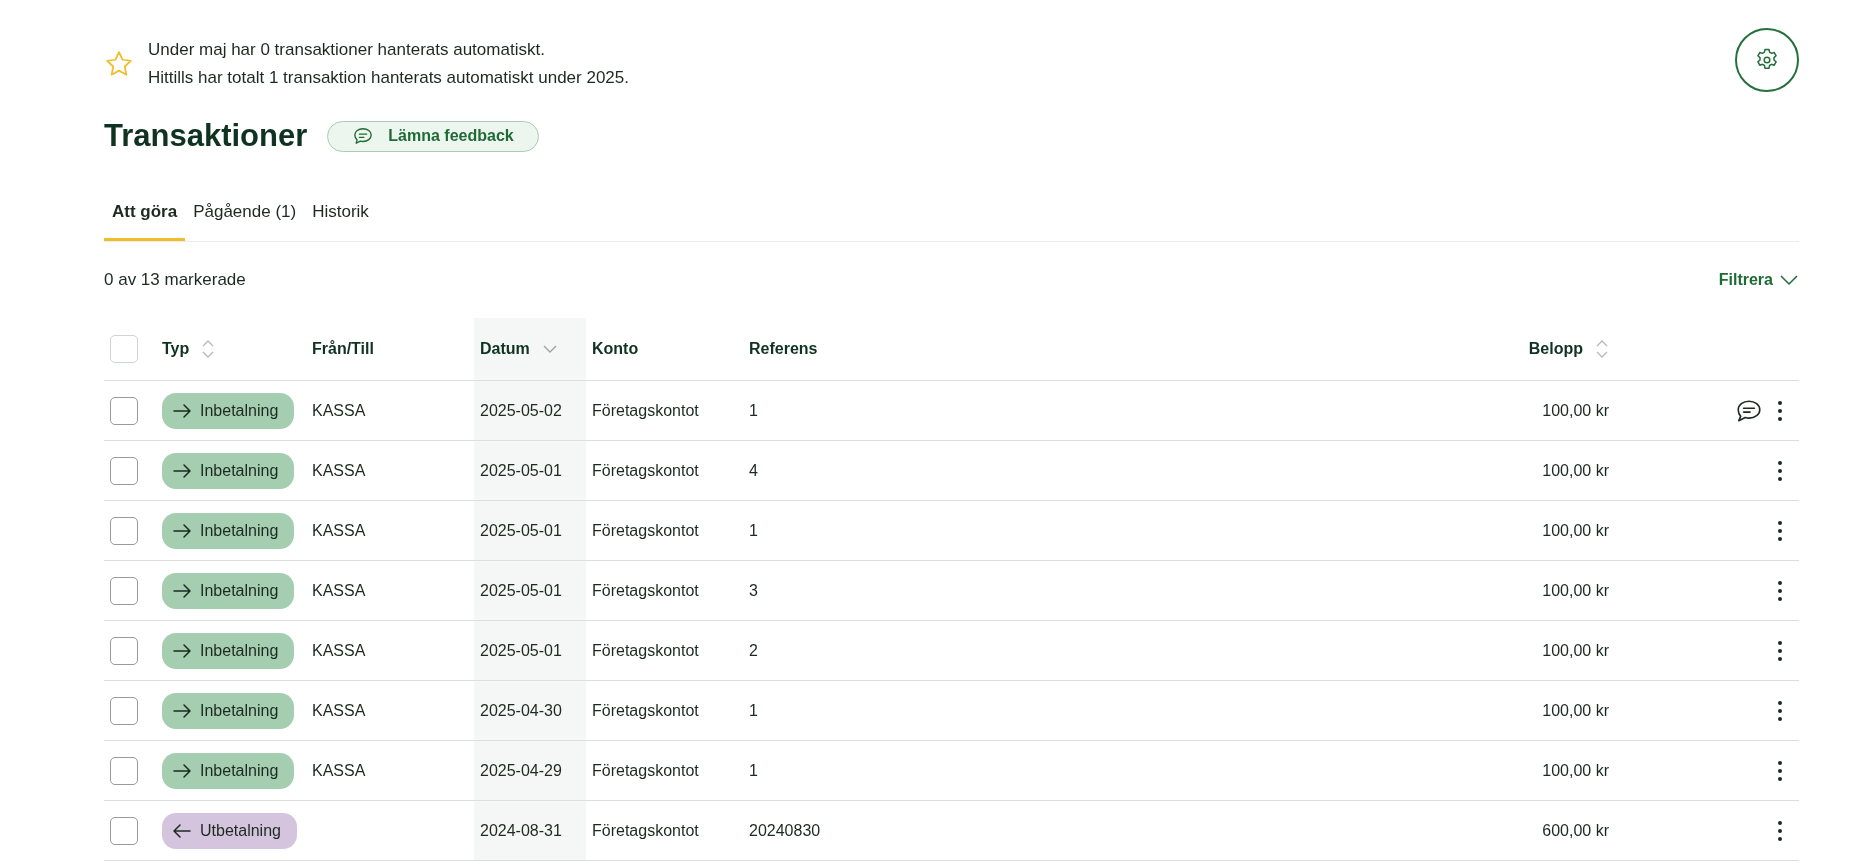 This screenshot has height=866, width=1865. What do you see at coordinates (521, 410) in the screenshot?
I see `table-cell: 2025-05-02` at bounding box center [521, 410].